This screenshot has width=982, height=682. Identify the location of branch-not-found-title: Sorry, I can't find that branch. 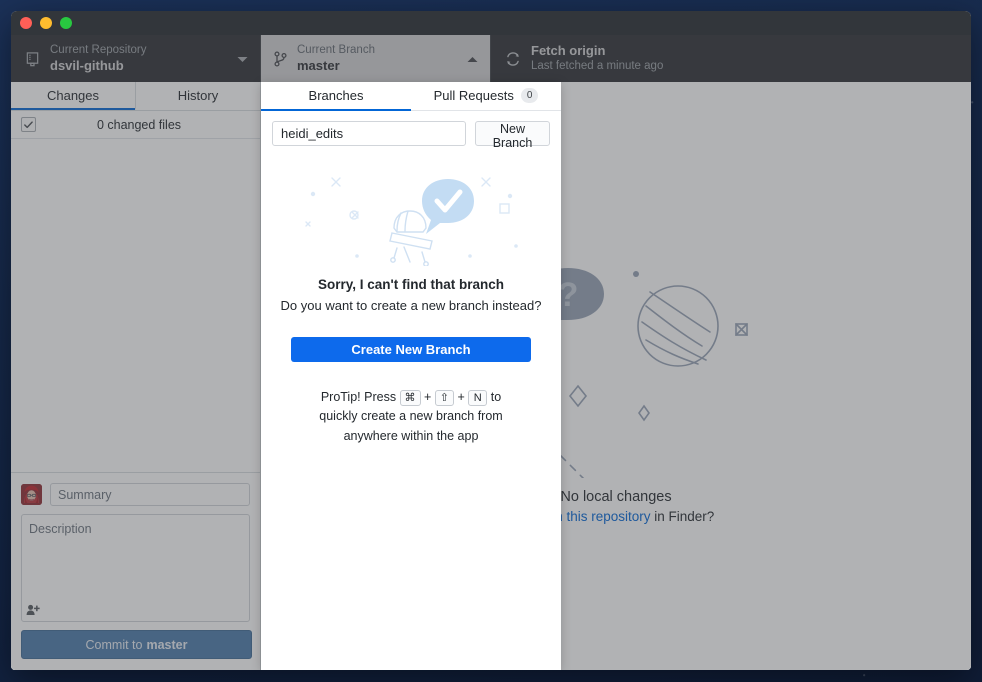
(411, 284).